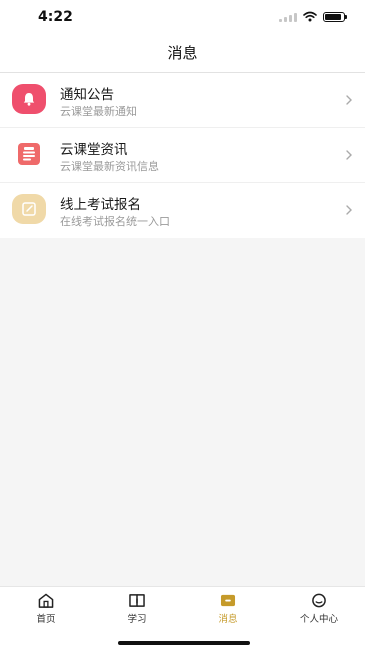  What do you see at coordinates (87, 95) in the screenshot?
I see `item-title: 通知公告` at bounding box center [87, 95].